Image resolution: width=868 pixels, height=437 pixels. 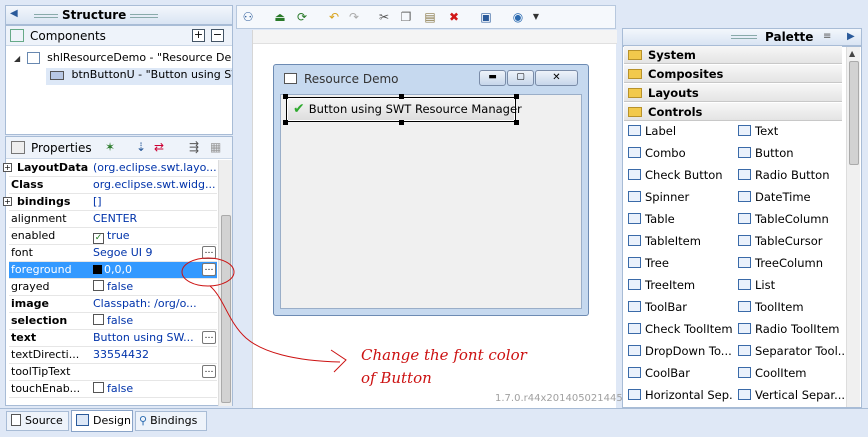 I want to click on callout-arrow, so click(x=275, y=324).